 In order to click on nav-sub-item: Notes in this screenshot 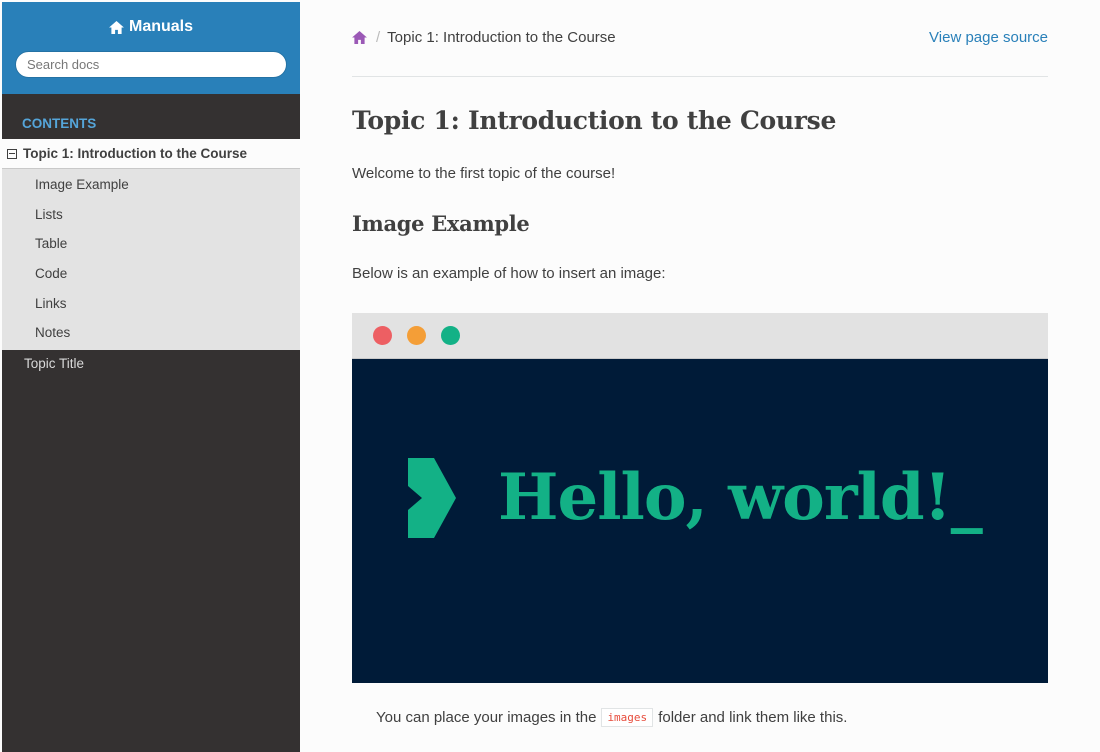, I will do `click(151, 333)`.